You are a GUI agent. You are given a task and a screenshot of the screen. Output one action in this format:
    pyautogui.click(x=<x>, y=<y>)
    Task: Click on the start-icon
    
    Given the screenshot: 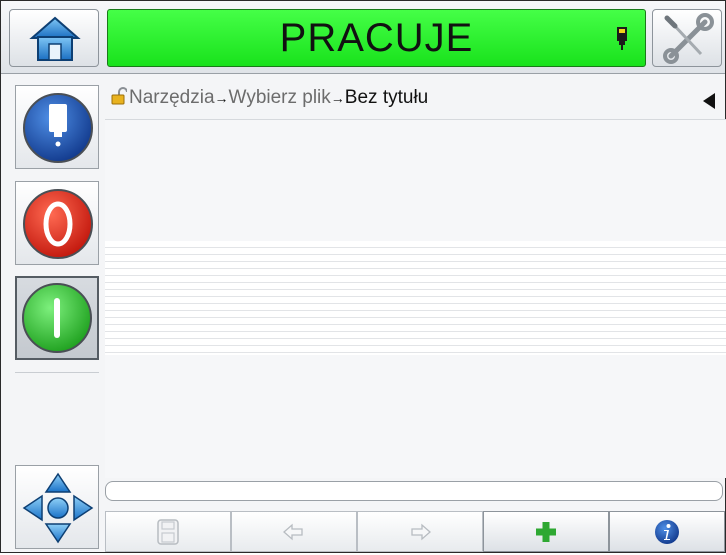 What is the action you would take?
    pyautogui.click(x=57, y=318)
    